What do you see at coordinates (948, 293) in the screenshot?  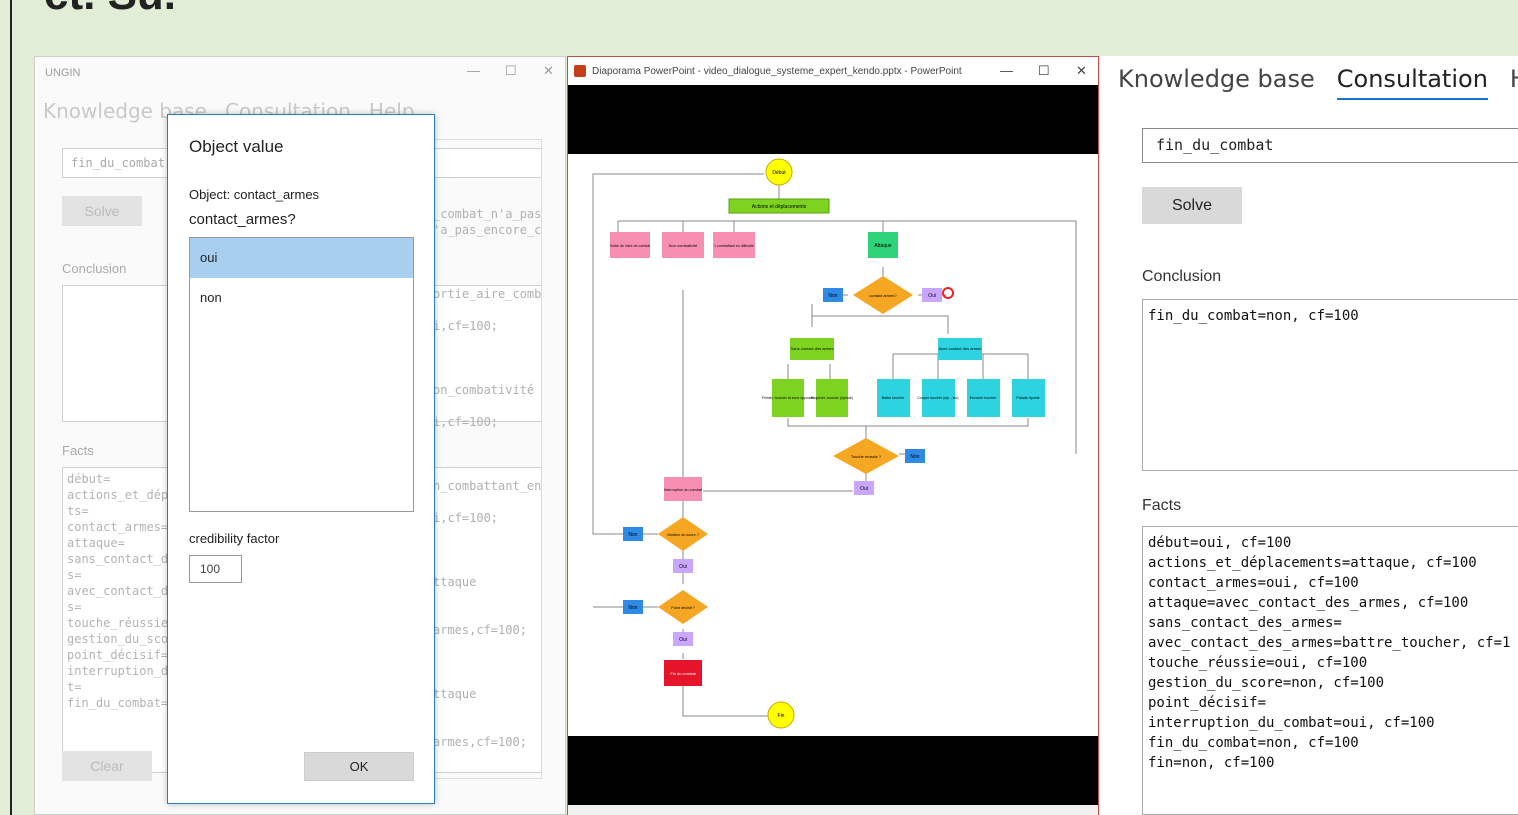 I see `cursor-highlight-icon` at bounding box center [948, 293].